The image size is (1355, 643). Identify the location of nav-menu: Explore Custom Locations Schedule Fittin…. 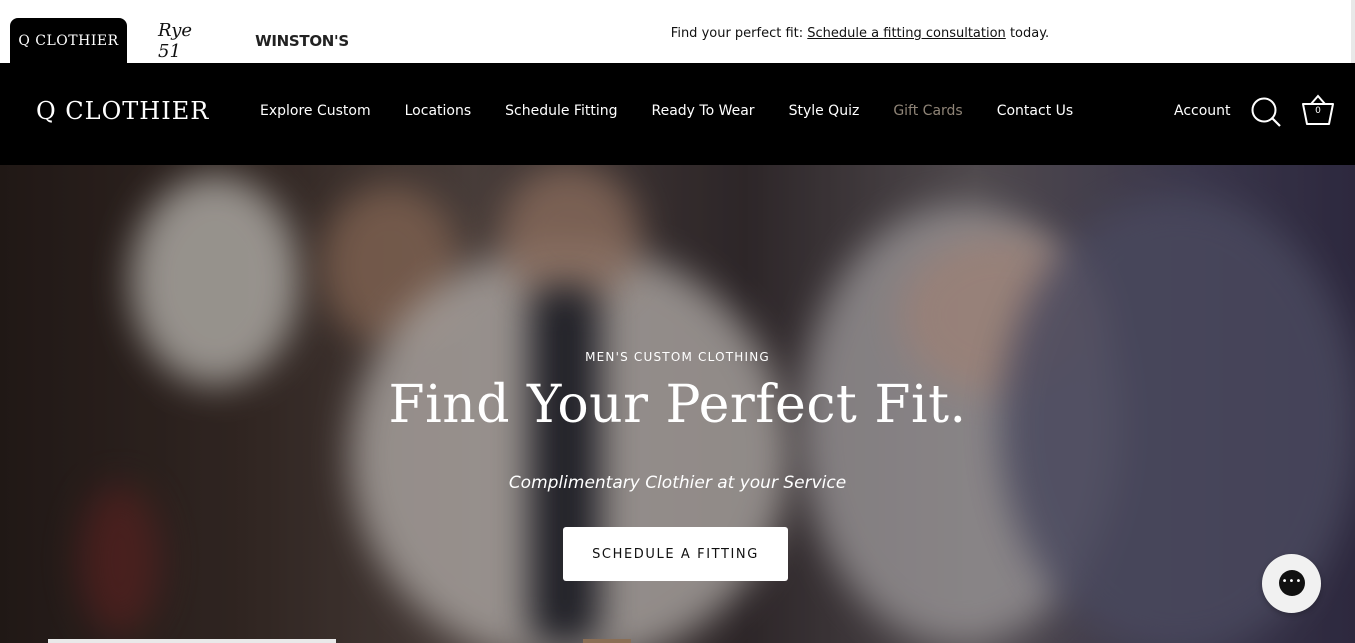
(683, 111).